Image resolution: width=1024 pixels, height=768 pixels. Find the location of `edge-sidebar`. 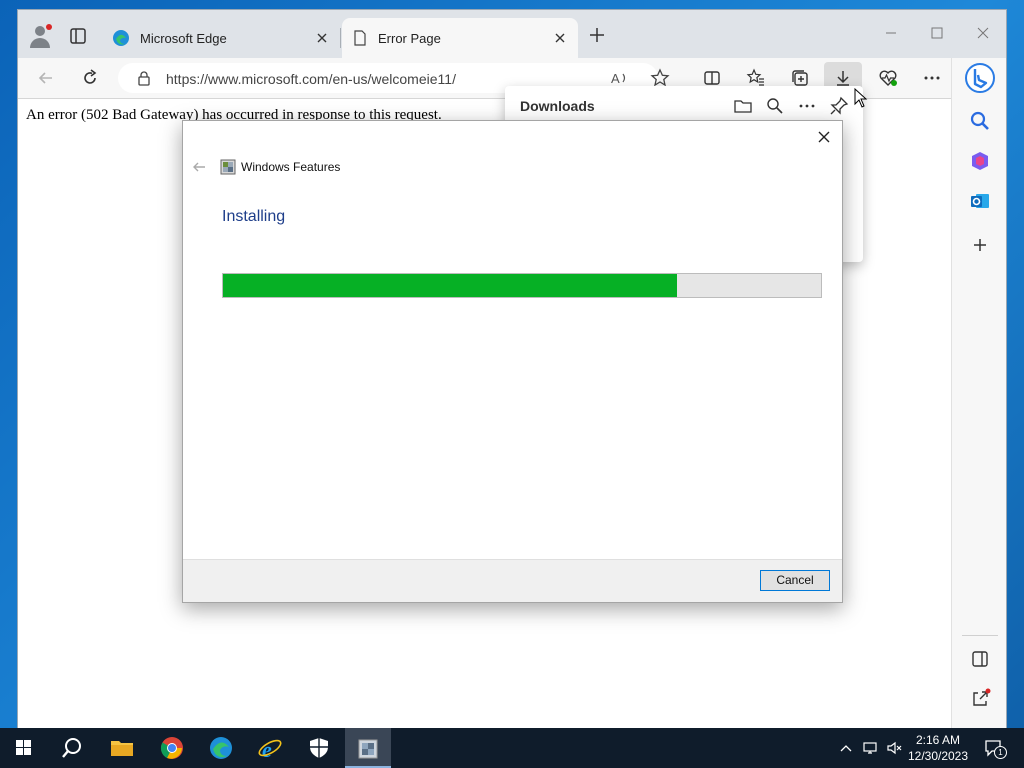

edge-sidebar is located at coordinates (978, 393).